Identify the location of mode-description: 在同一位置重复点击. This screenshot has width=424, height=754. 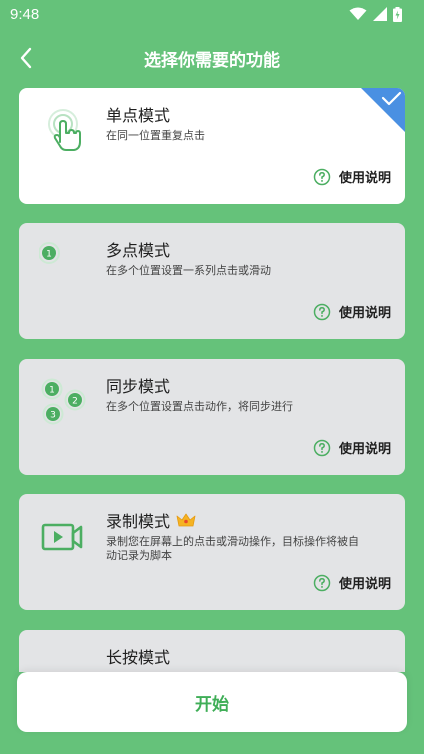
(155, 135).